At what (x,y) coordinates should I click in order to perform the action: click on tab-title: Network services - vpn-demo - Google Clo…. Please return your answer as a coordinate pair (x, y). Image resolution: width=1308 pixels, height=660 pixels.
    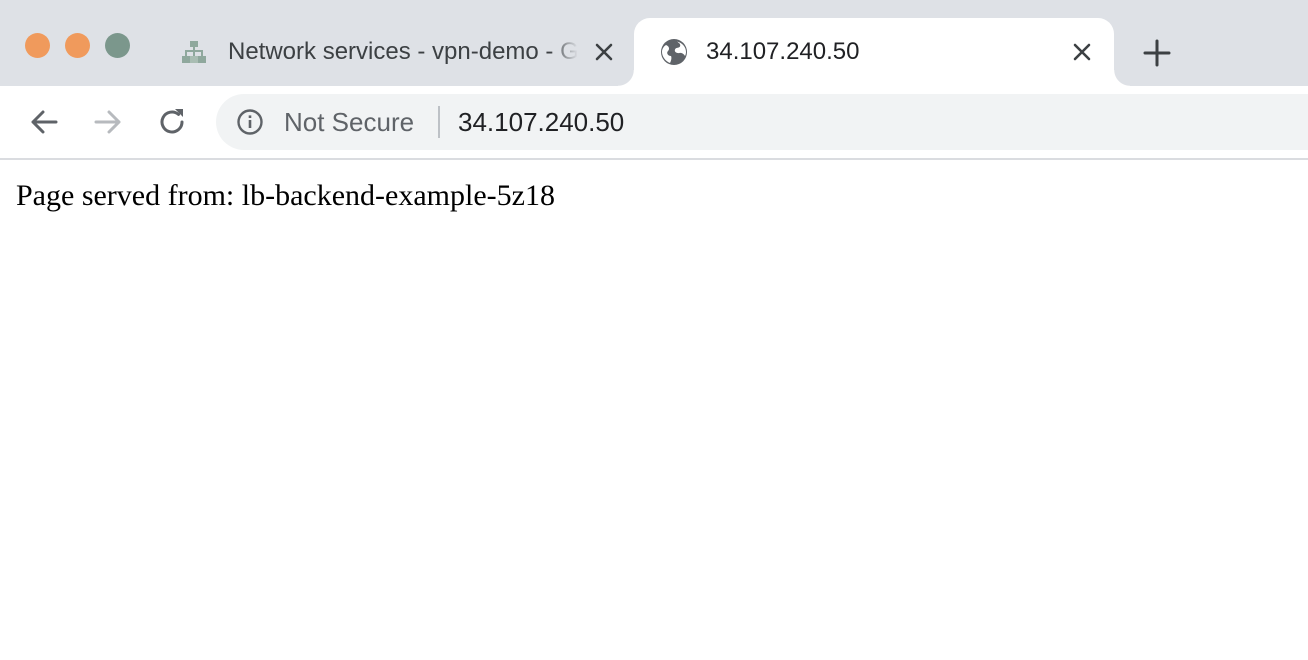
    Looking at the image, I should click on (403, 51).